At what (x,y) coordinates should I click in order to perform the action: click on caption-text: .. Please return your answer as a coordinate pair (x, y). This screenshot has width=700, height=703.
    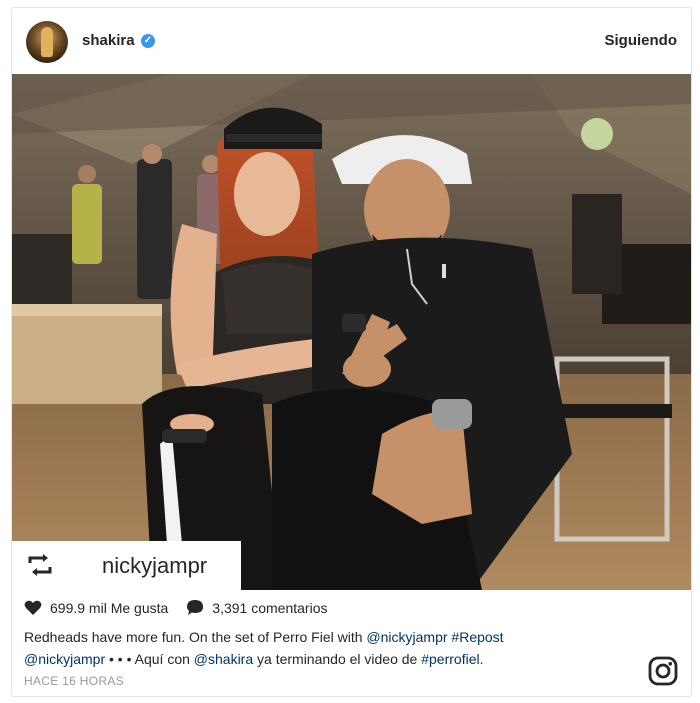
    Looking at the image, I should click on (481, 659).